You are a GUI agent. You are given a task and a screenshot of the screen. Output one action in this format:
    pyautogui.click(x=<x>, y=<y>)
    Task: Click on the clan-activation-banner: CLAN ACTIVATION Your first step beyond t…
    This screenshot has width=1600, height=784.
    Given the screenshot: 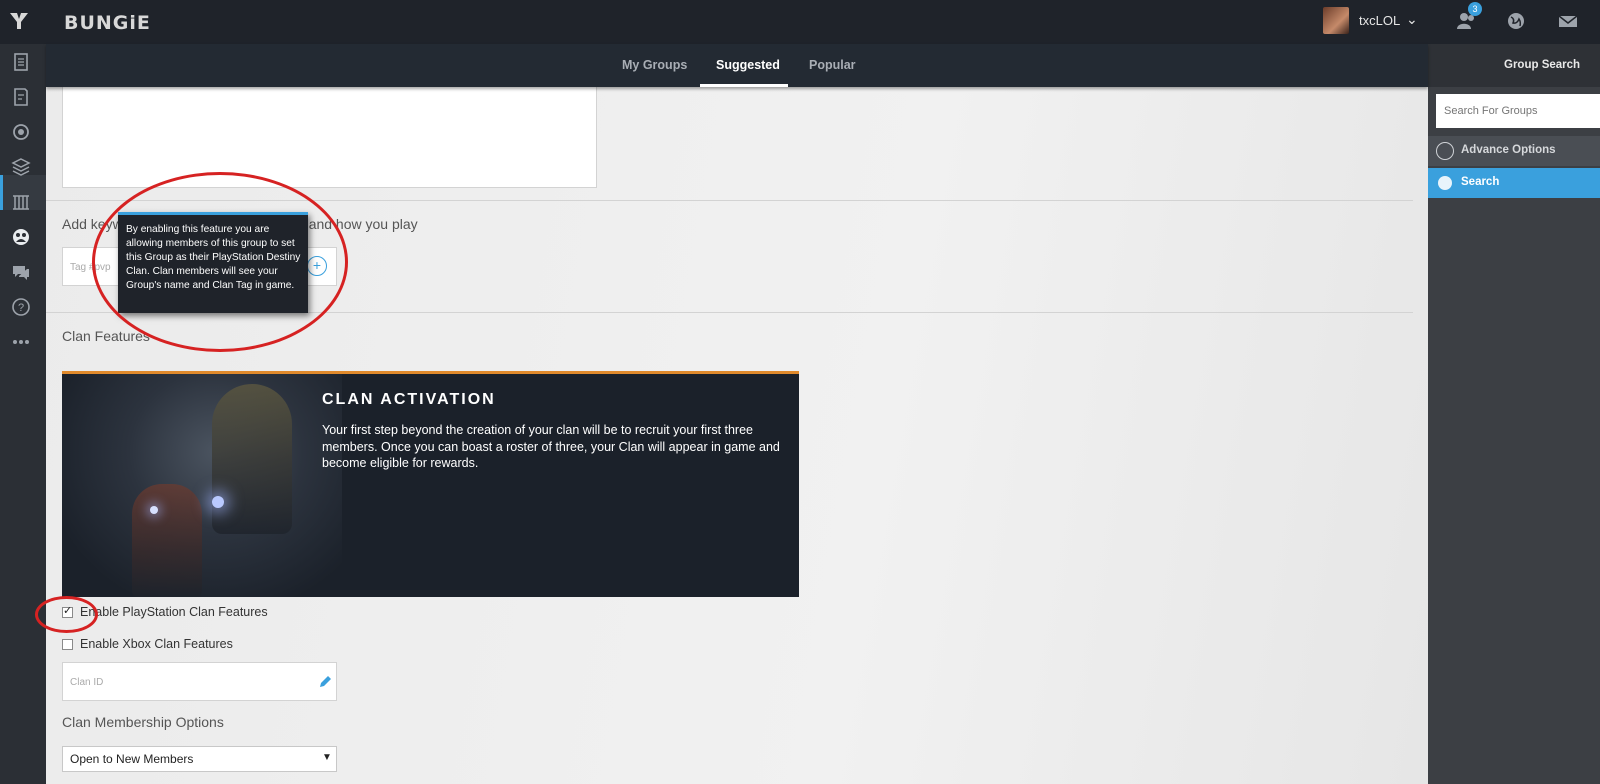 What is the action you would take?
    pyautogui.click(x=430, y=484)
    